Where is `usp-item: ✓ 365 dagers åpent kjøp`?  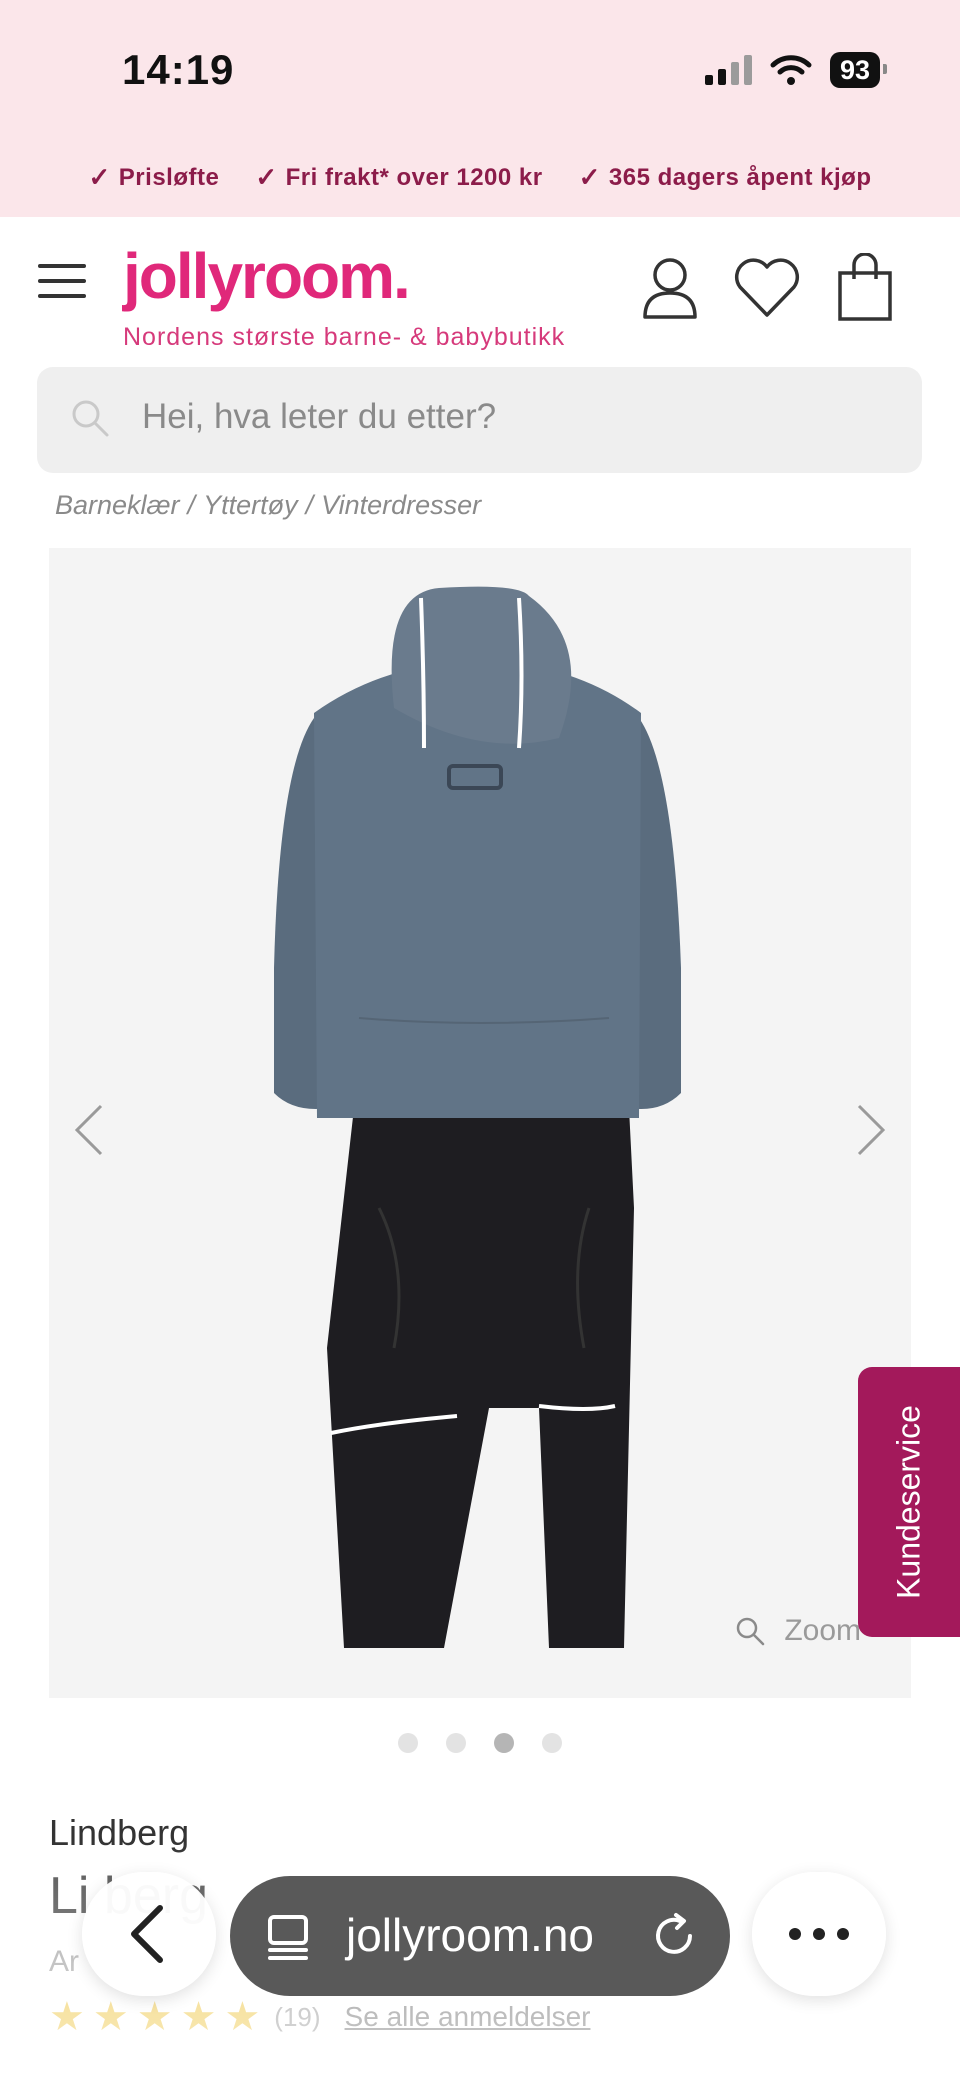
usp-item: ✓ 365 dagers åpent kjøp is located at coordinates (725, 177).